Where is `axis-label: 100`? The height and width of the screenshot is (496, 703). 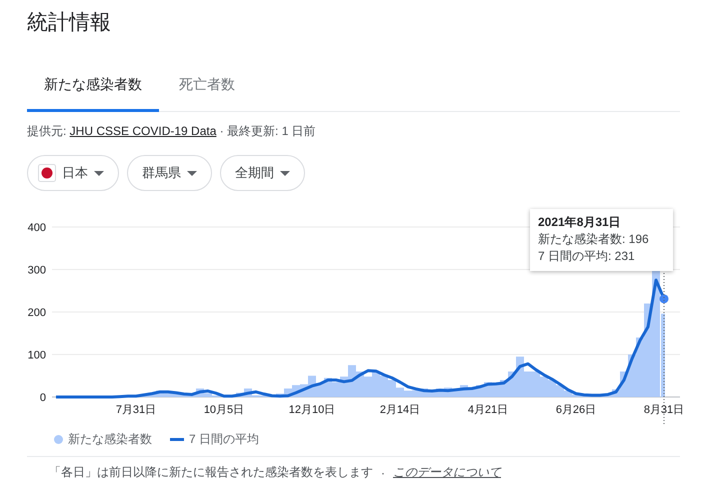 axis-label: 100 is located at coordinates (37, 356).